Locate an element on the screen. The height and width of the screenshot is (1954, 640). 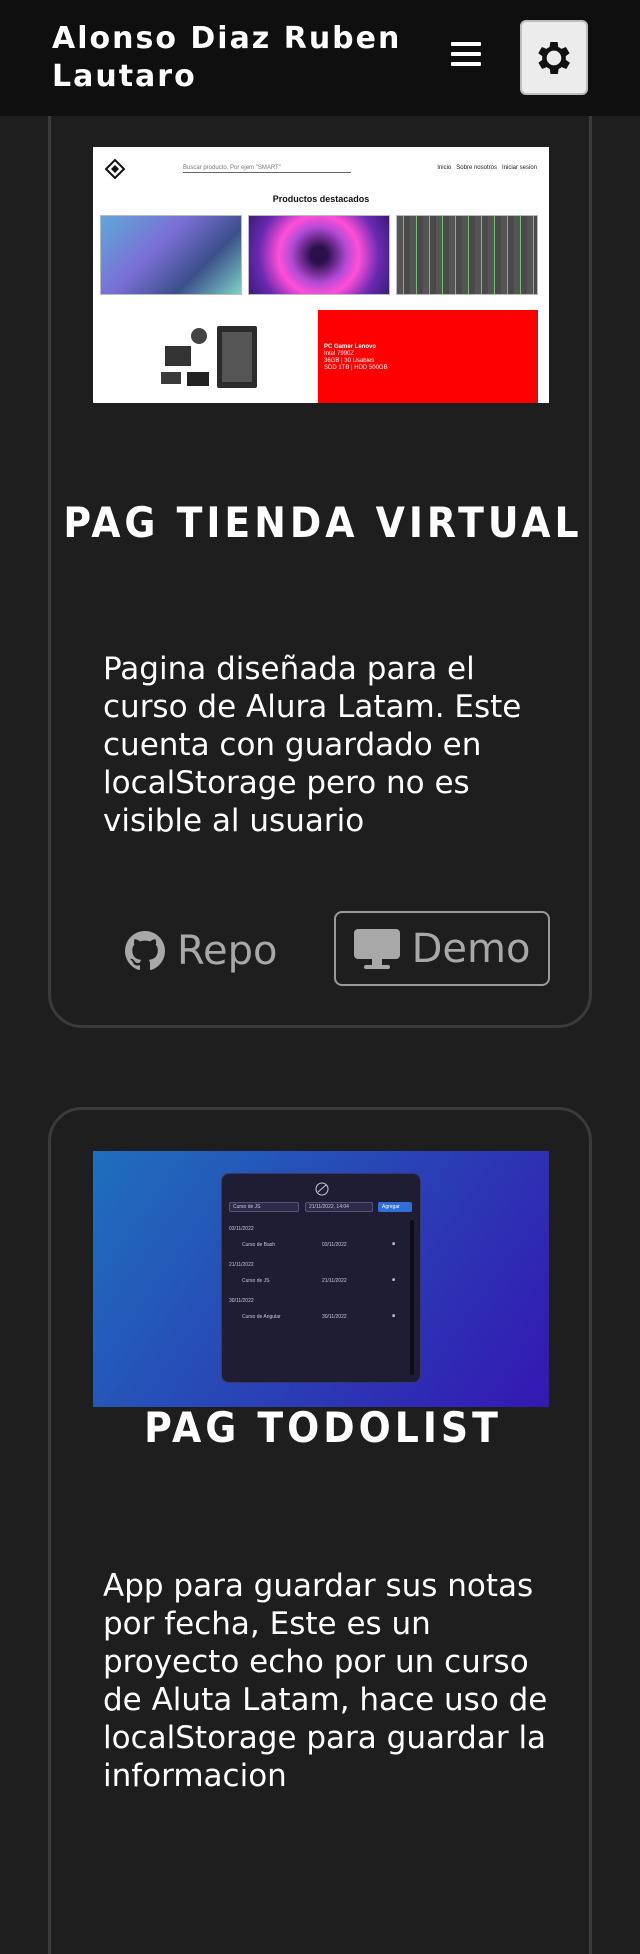
promo-line: SDD 1TB | HDD 500GB is located at coordinates (356, 368).